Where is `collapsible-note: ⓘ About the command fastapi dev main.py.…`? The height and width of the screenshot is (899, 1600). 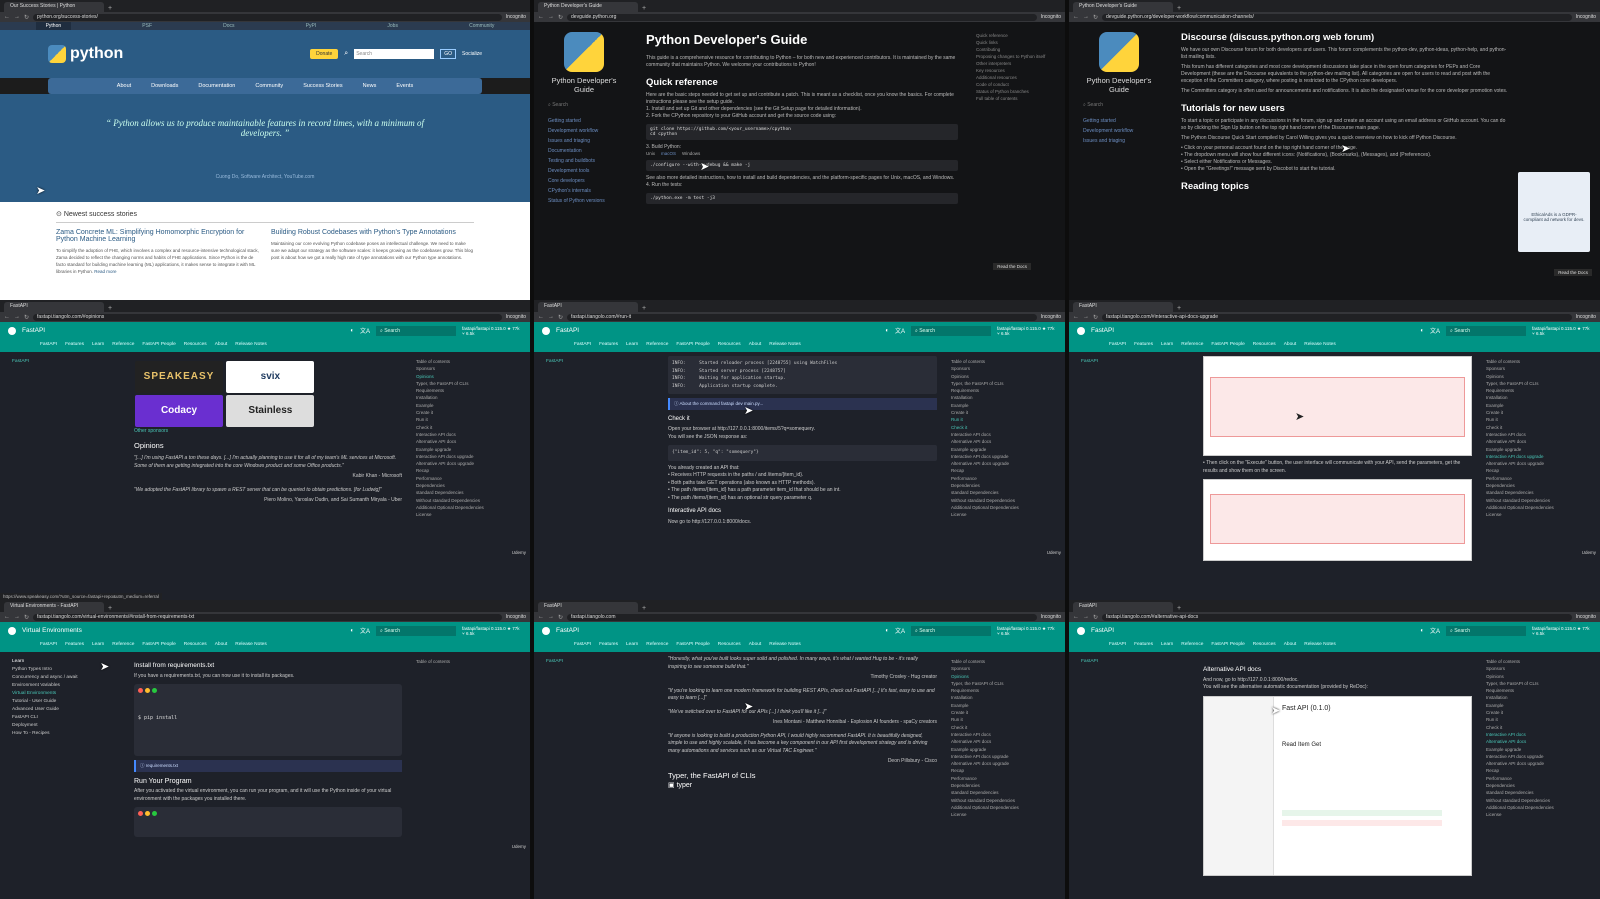 collapsible-note: ⓘ About the command fastapi dev main.py.… is located at coordinates (802, 404).